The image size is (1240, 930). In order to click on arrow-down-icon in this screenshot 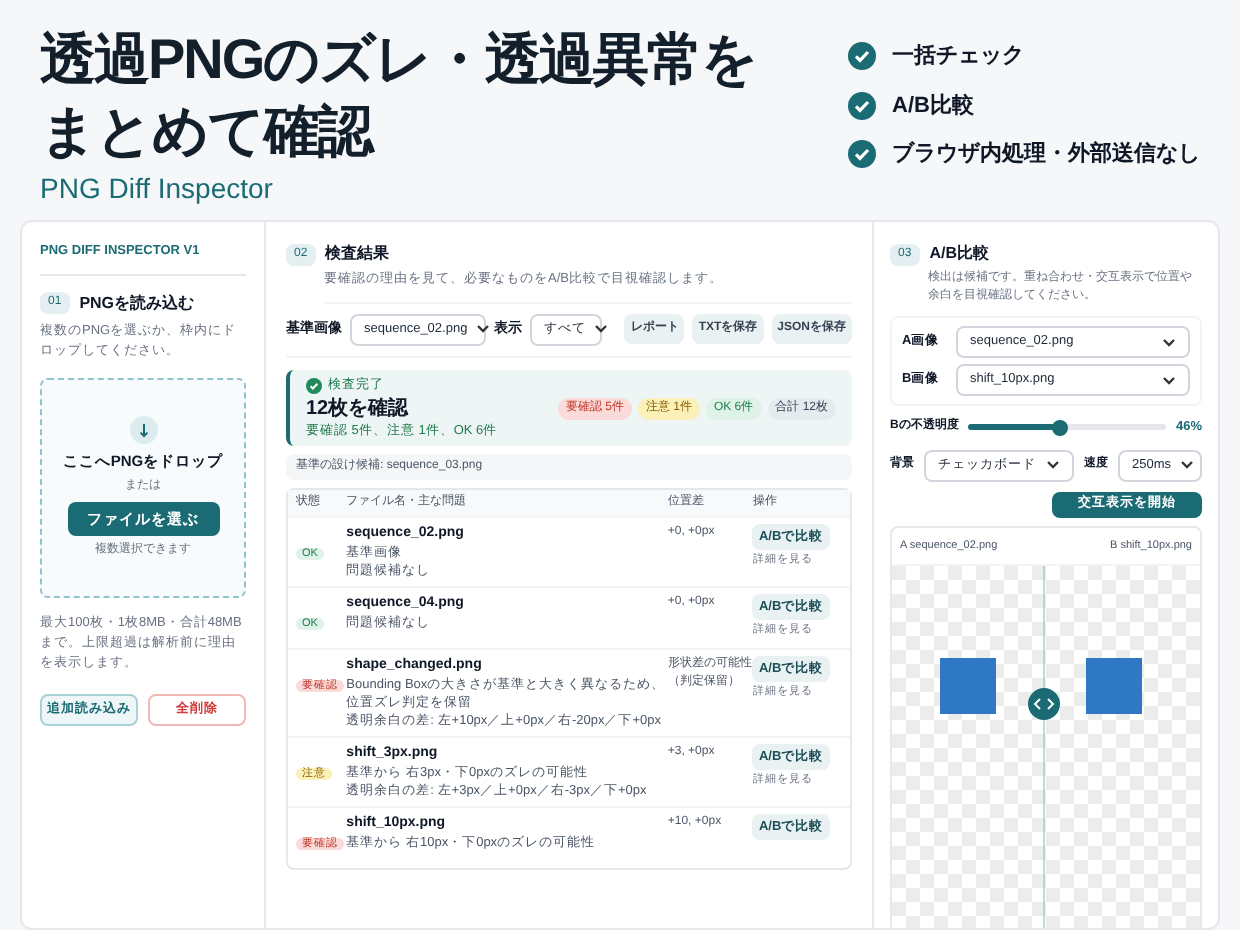, I will do `click(143, 429)`.